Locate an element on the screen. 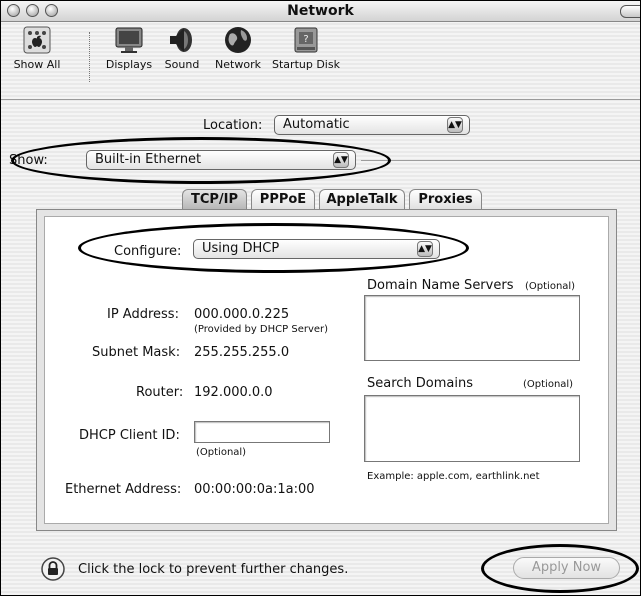  ip-address-note: (Provided by DHCP Server) is located at coordinates (261, 329).